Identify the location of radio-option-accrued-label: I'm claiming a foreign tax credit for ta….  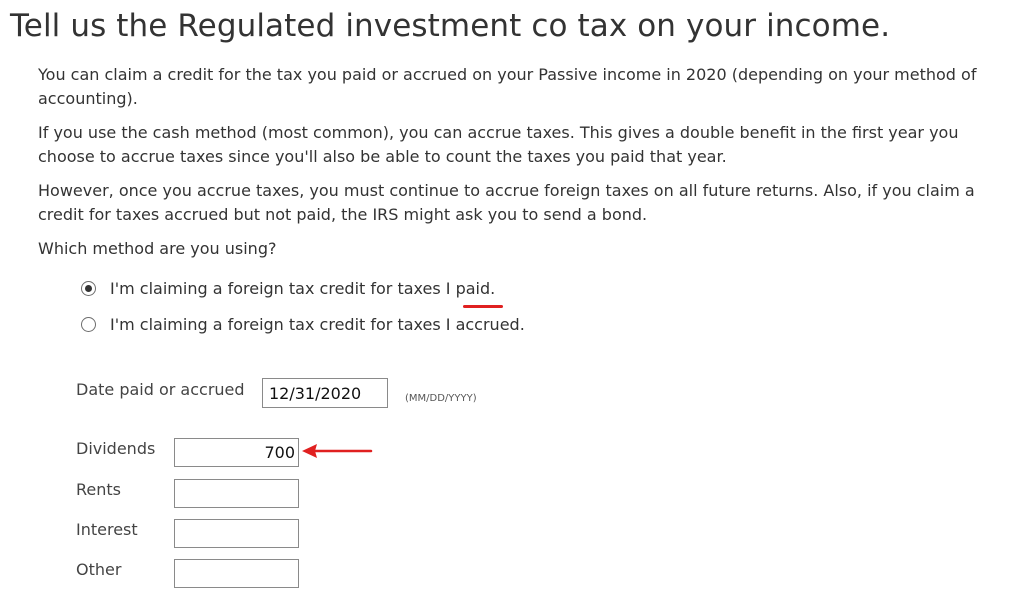
(317, 324).